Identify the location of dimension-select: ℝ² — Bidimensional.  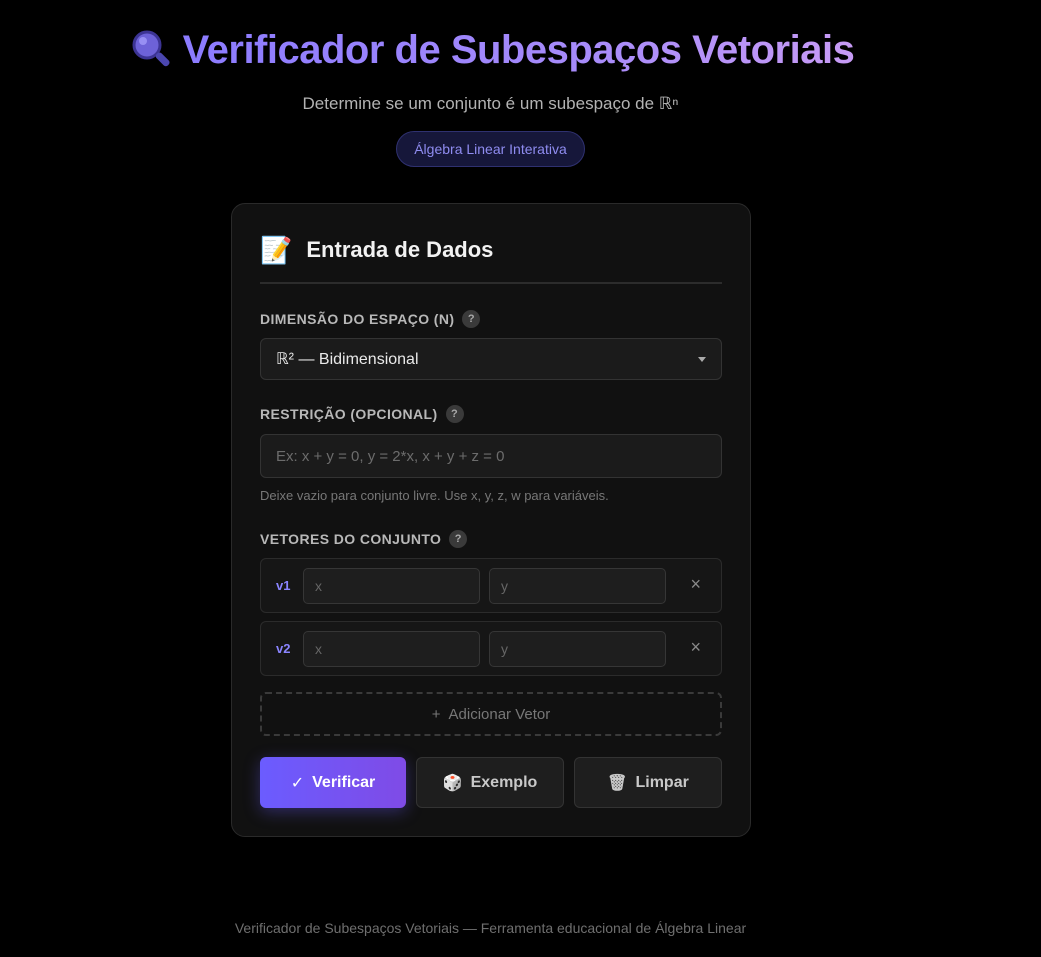
(491, 359).